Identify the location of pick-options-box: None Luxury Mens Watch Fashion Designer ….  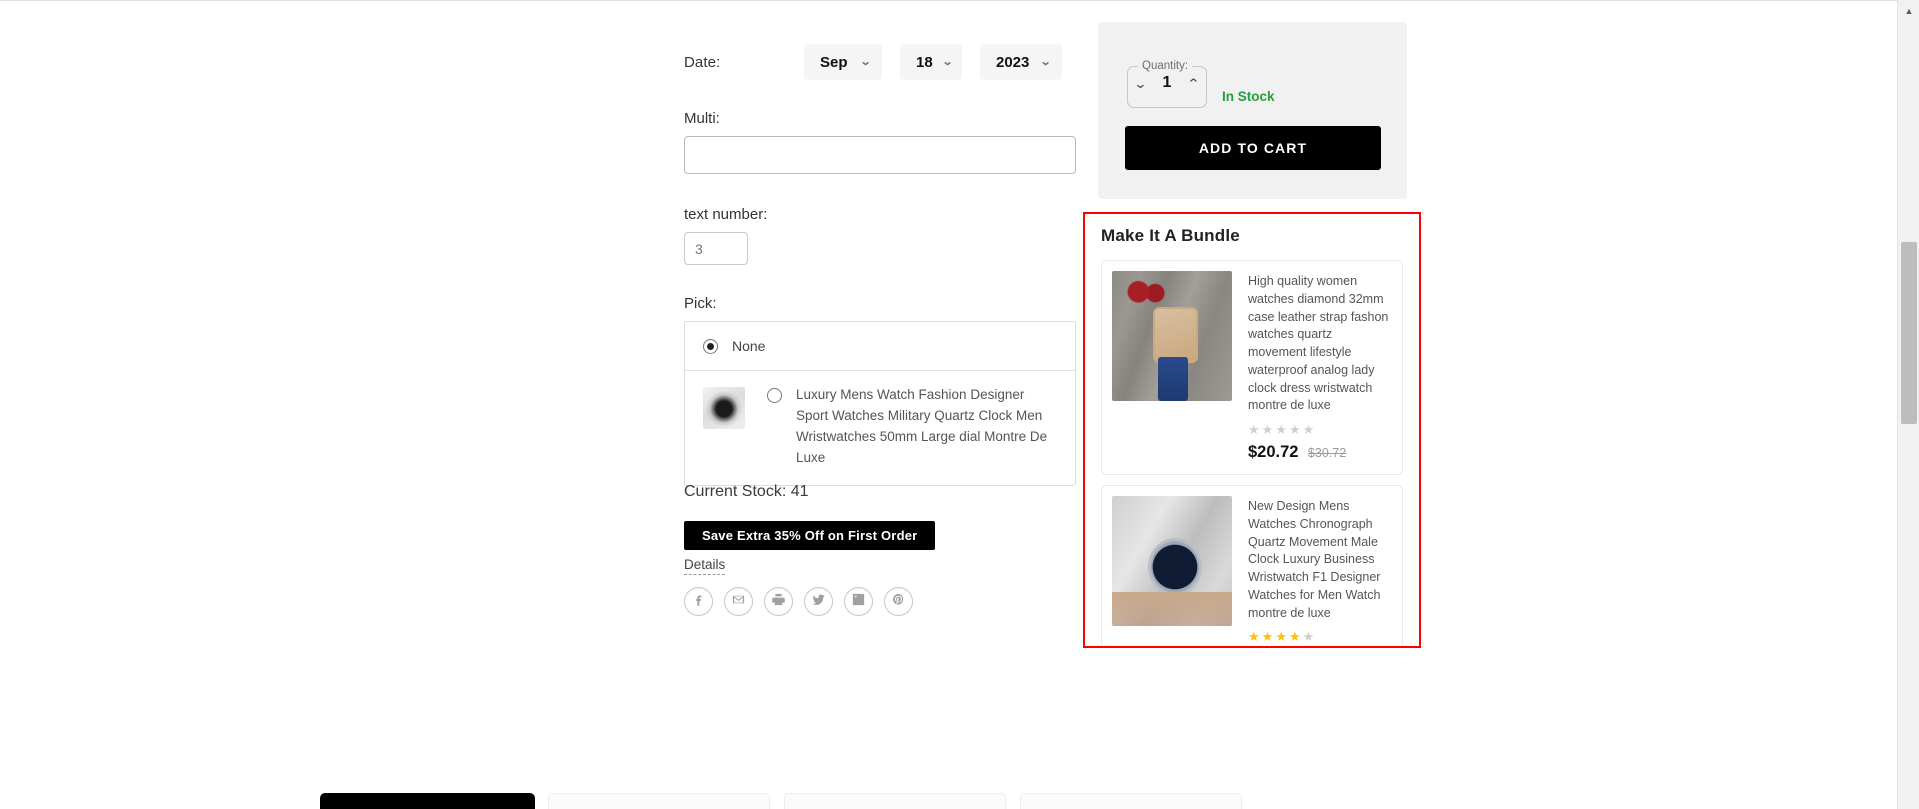
(880, 403).